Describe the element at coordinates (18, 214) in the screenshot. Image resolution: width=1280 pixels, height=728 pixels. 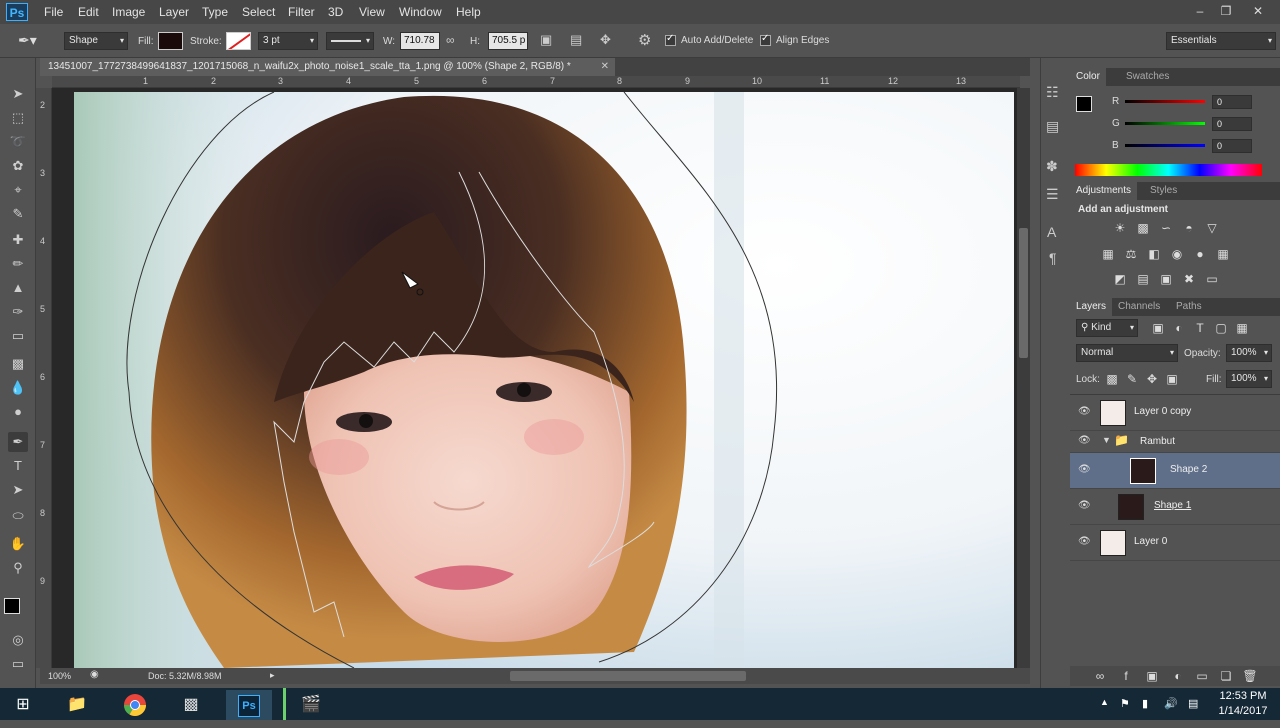
I see `eyedropper-tool-icon: ✎` at that location.